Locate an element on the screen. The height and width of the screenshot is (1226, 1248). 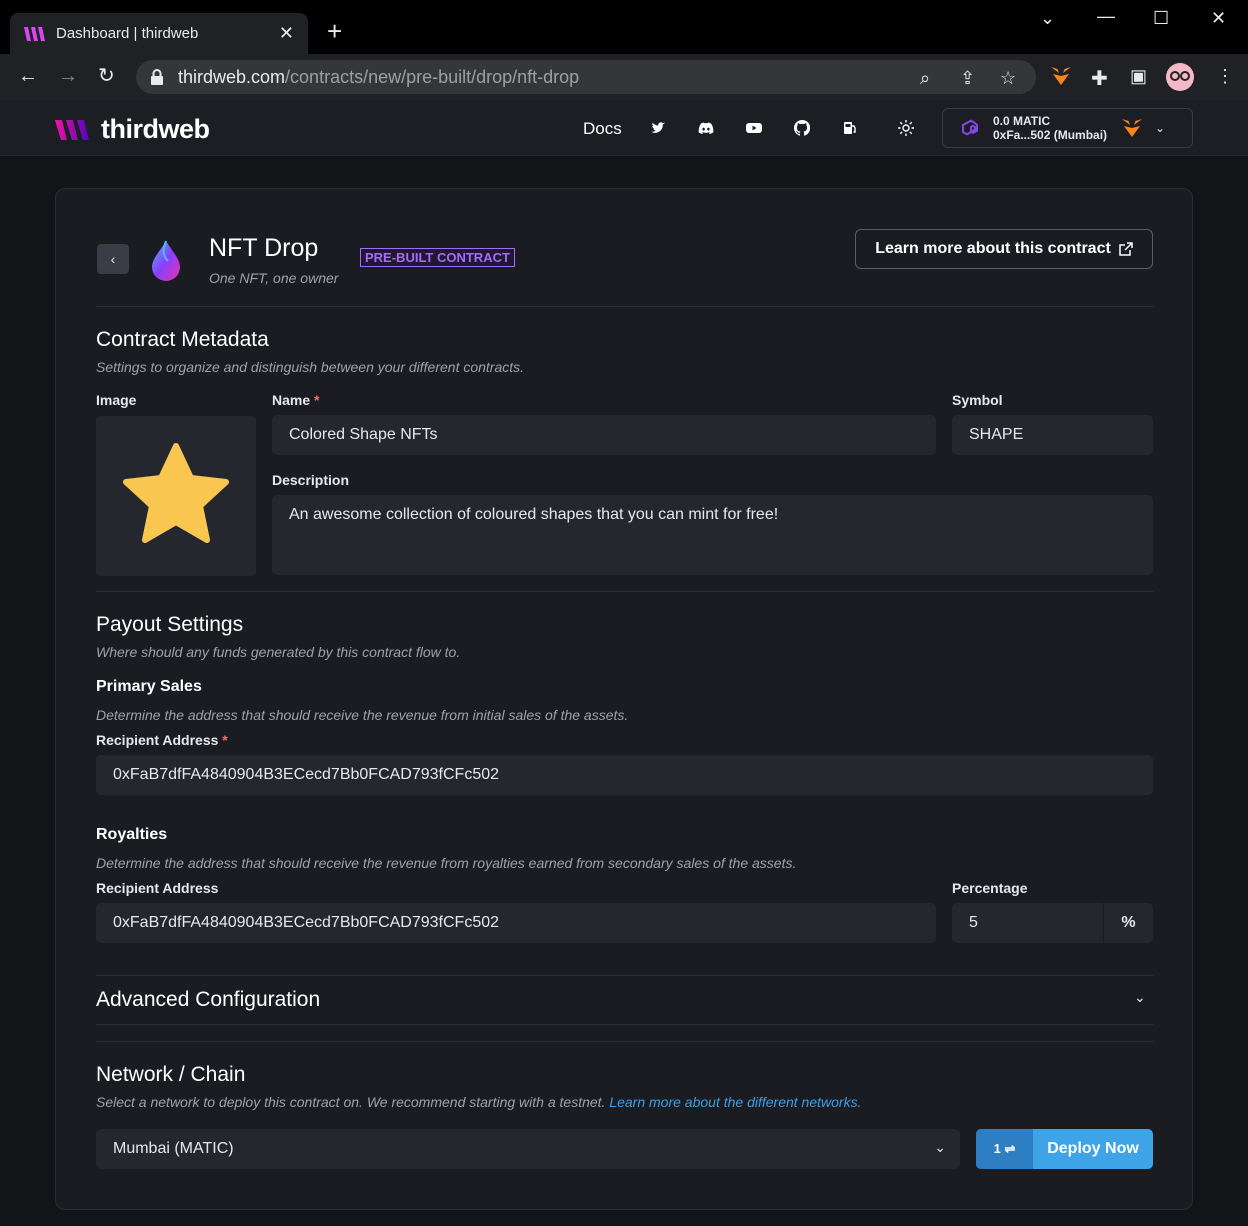
back-button: ‹ is located at coordinates (113, 259).